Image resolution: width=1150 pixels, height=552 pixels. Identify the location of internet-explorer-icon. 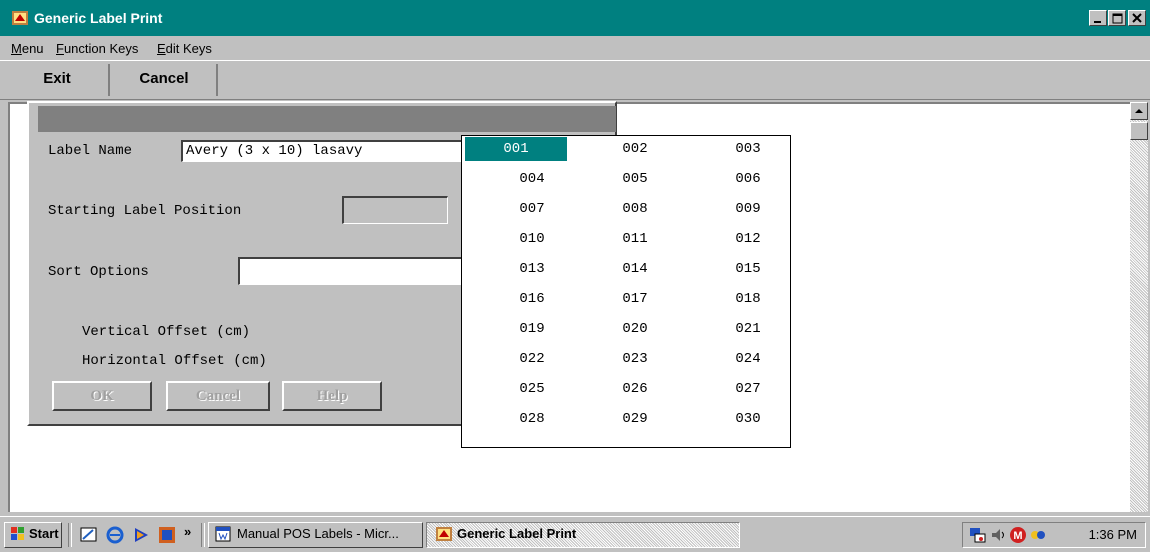
(115, 535).